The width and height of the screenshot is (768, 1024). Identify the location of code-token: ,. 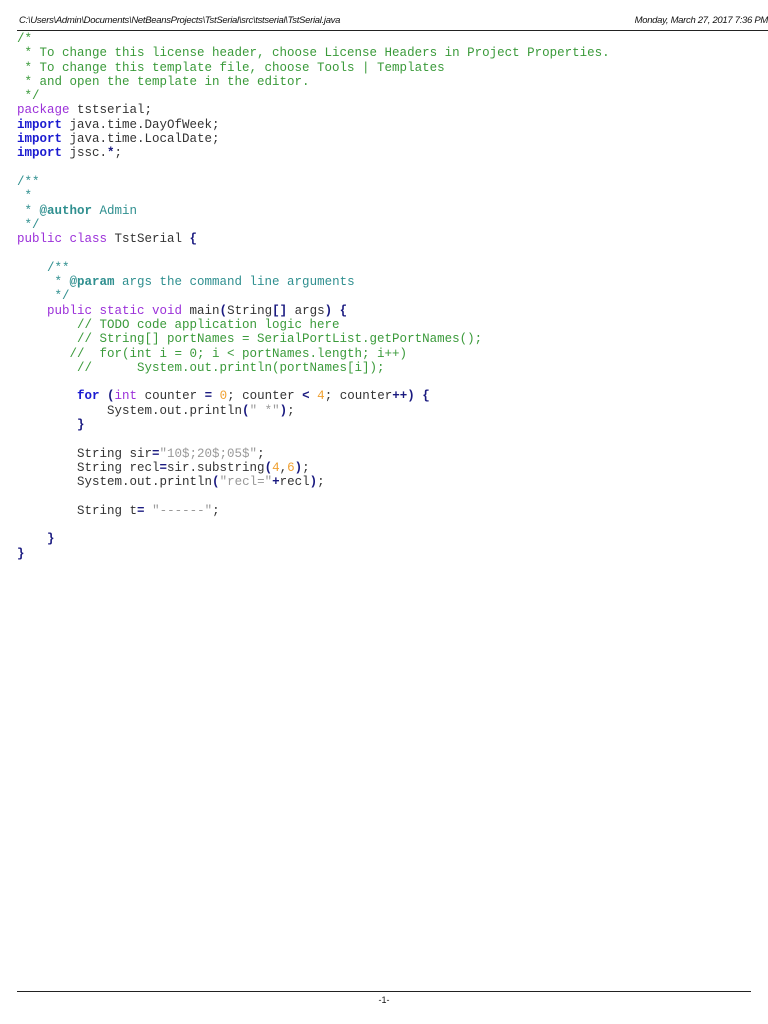
(283, 467).